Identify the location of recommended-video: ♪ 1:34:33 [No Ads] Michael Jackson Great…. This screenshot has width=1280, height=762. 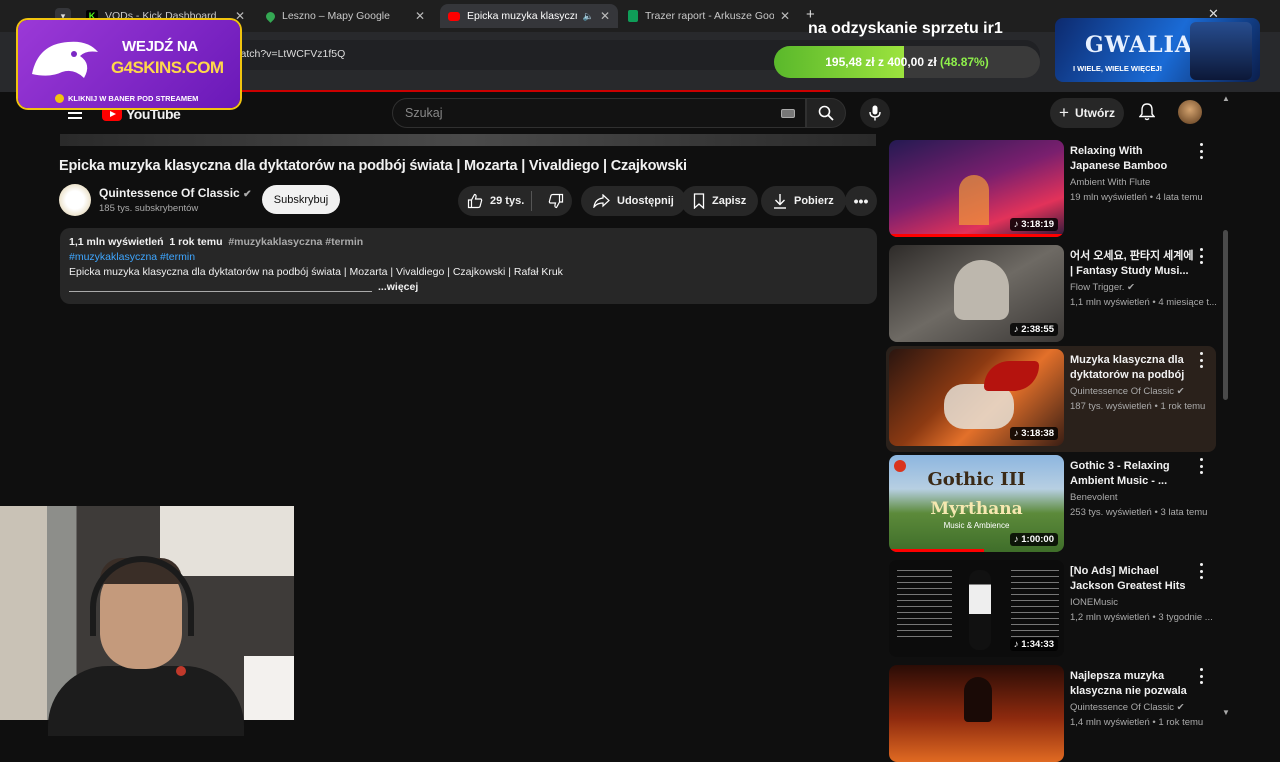
(1051, 607).